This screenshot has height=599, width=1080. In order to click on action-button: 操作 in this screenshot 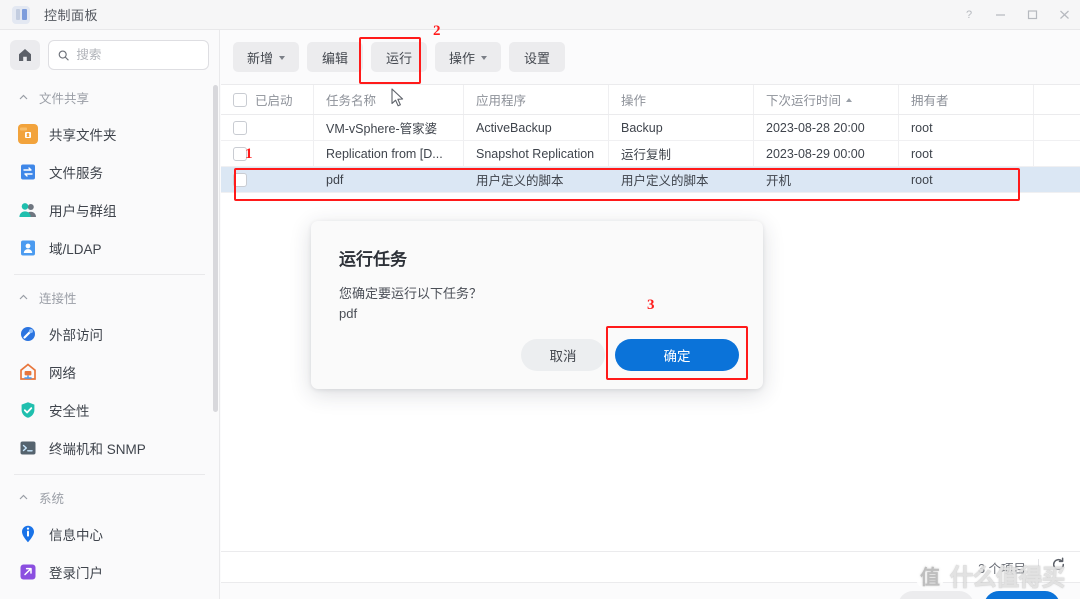, I will do `click(468, 57)`.